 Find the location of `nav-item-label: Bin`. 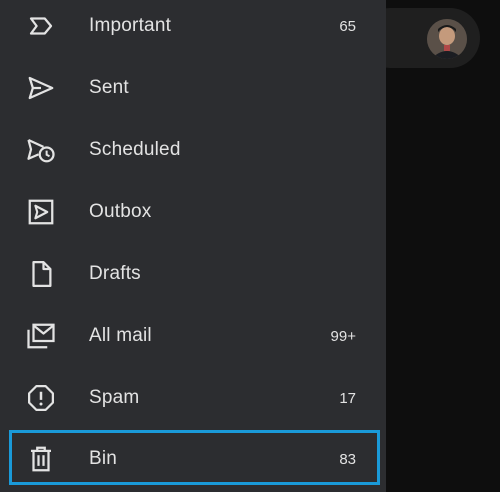

nav-item-label: Bin is located at coordinates (103, 458).